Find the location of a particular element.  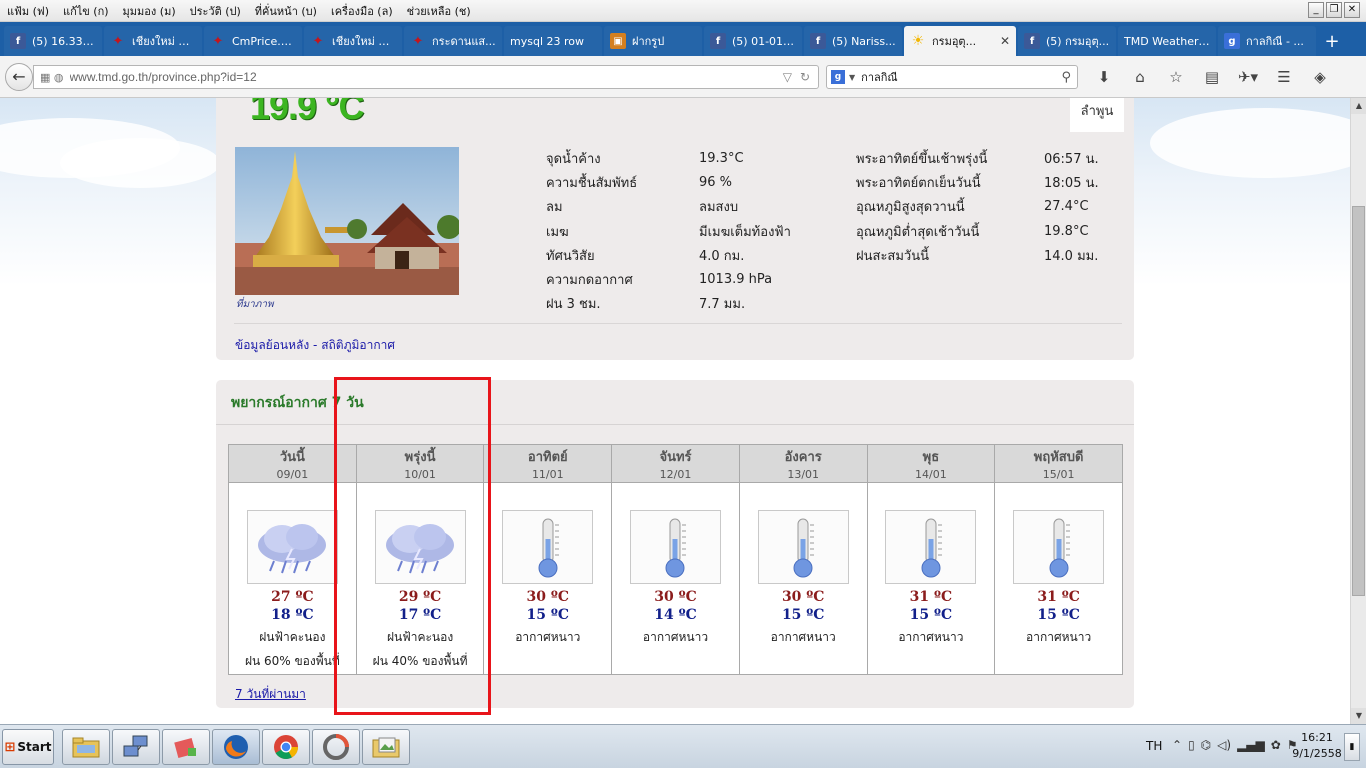

windows-logo-icon: ⊞ is located at coordinates (10, 747).